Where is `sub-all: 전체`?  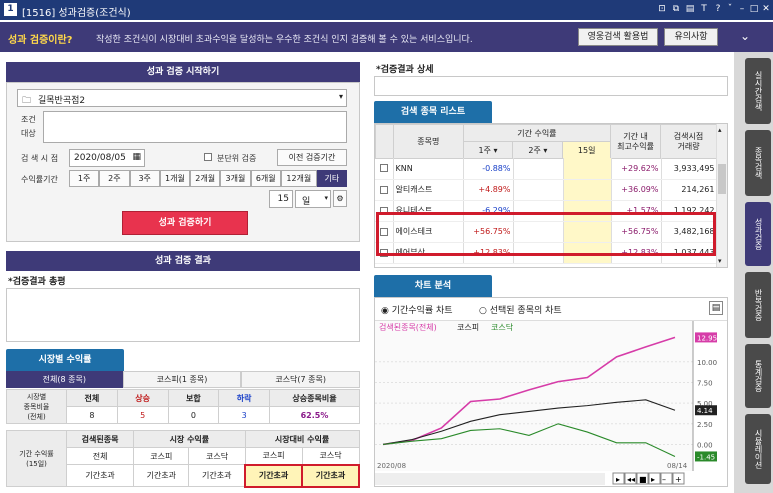
sub-all: 전체 is located at coordinates (100, 456).